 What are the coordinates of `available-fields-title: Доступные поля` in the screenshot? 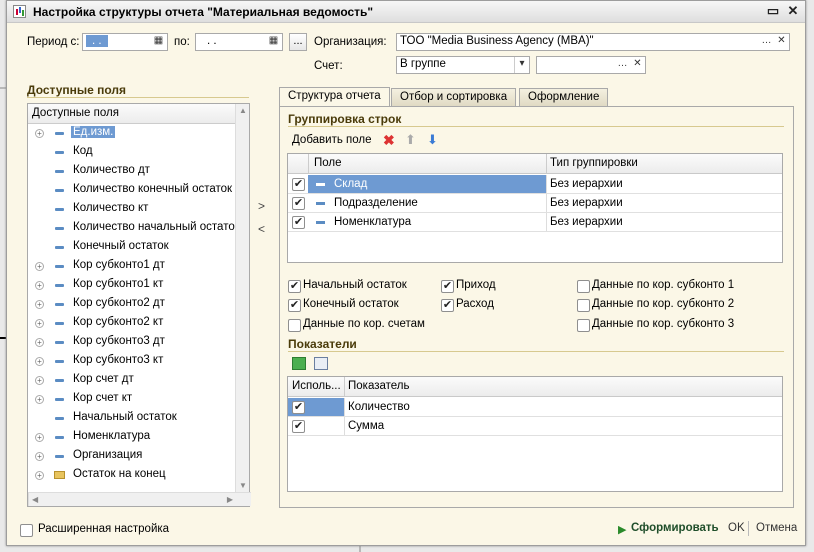 It's located at (138, 90).